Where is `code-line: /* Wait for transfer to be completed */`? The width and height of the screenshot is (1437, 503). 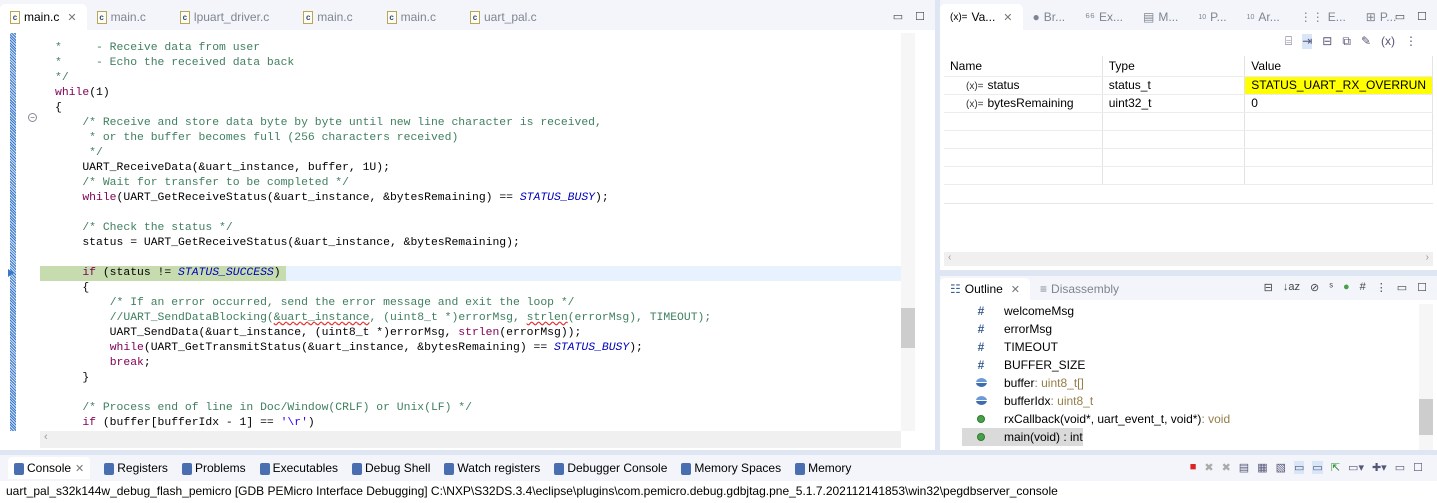 code-line: /* Wait for transfer to be completed */ is located at coordinates (202, 183).